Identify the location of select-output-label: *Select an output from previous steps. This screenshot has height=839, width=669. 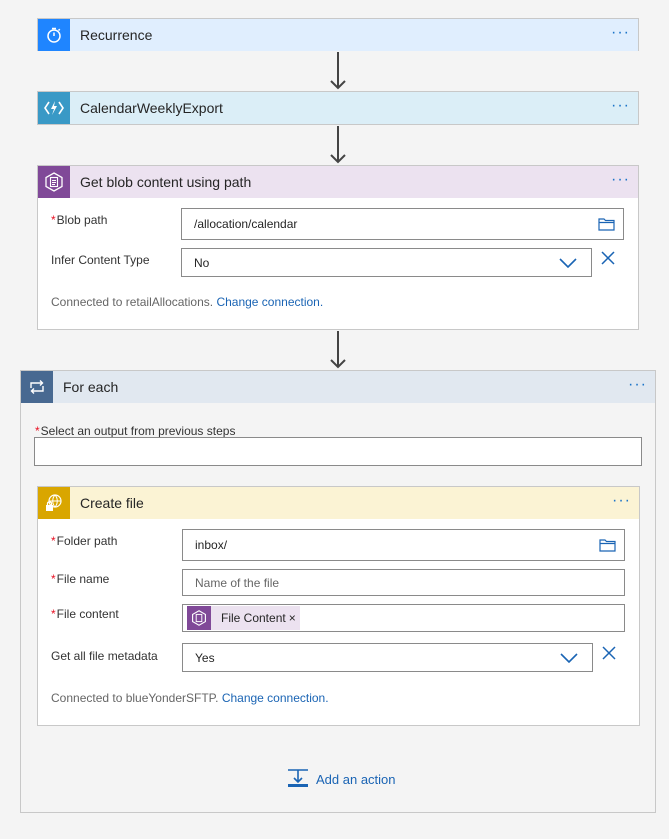
(135, 431).